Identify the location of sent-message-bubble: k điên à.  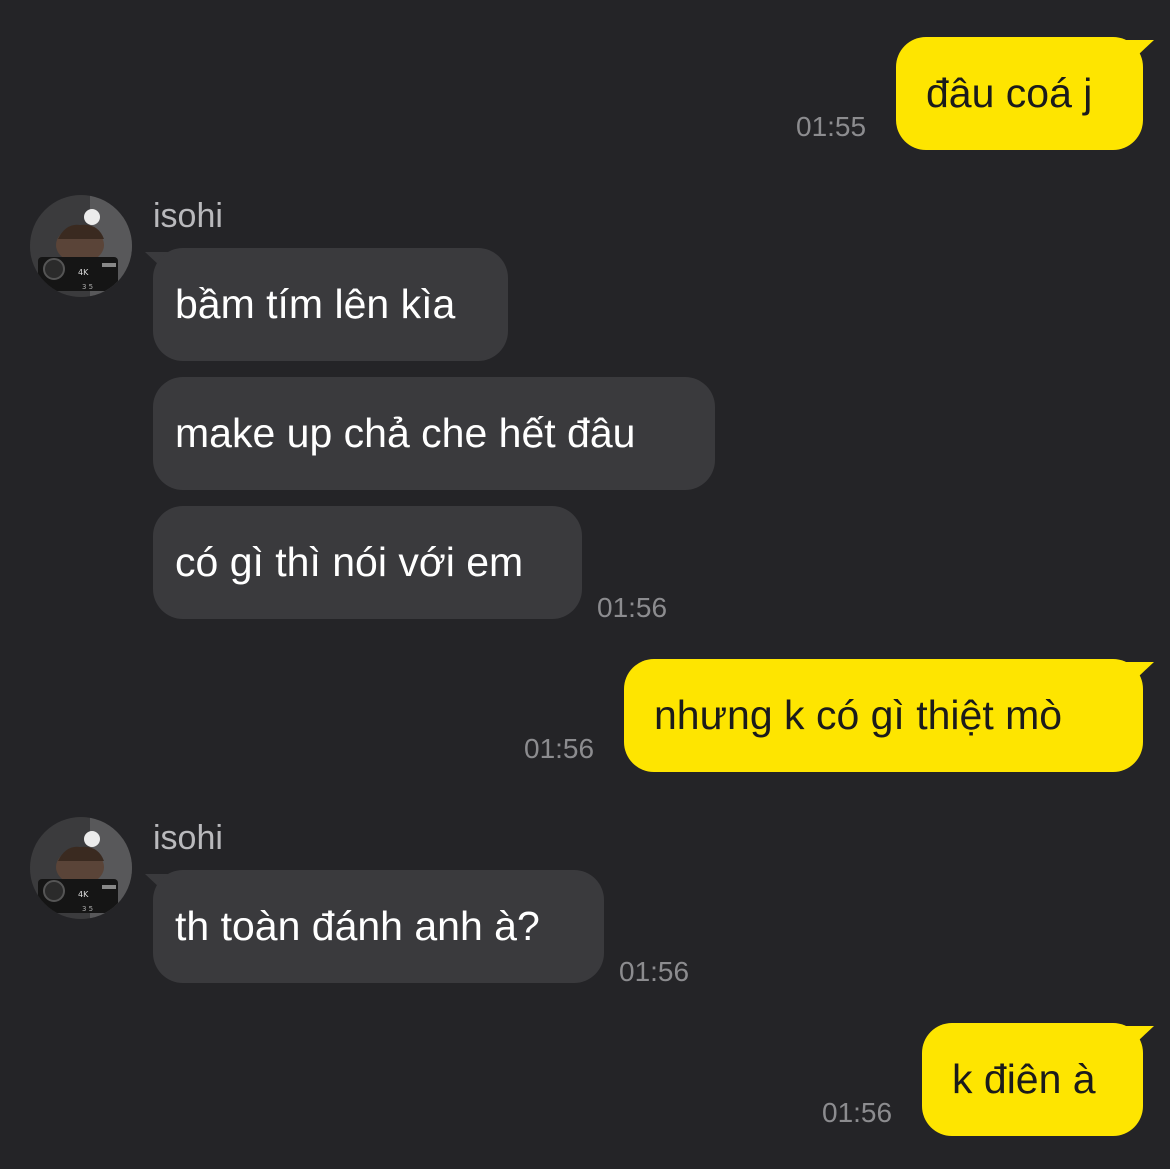
(1032, 1079).